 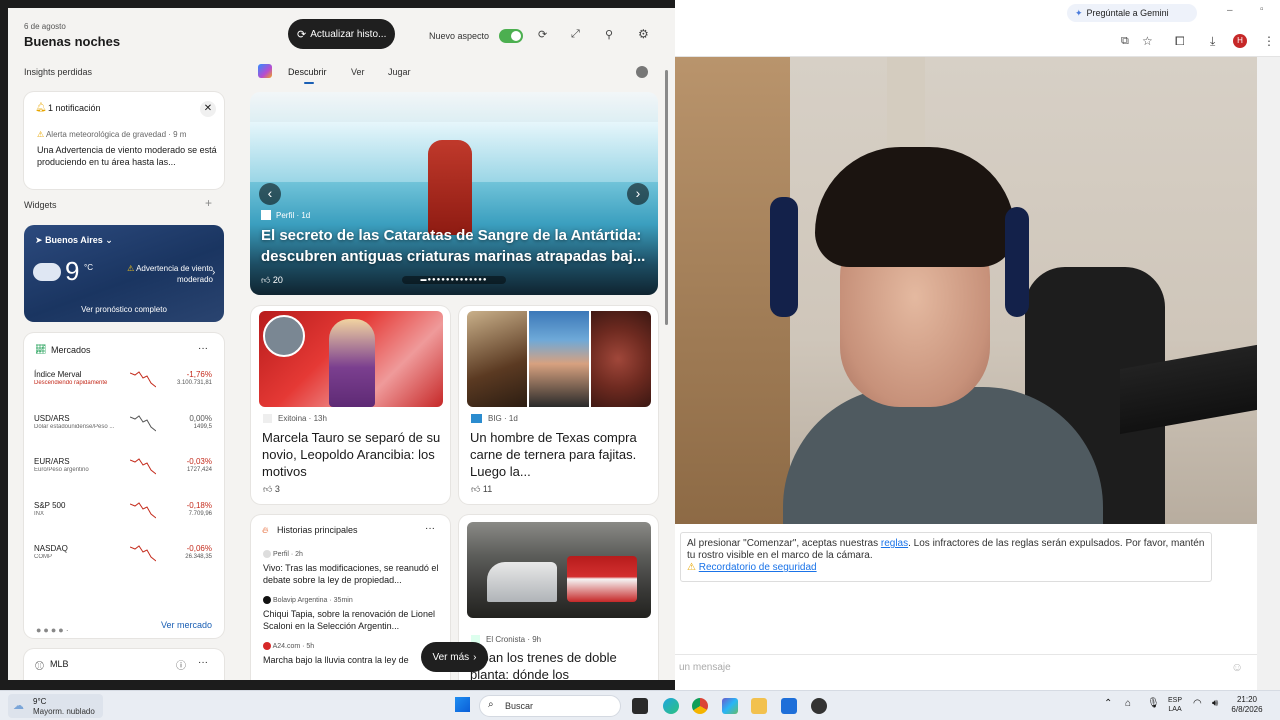 I want to click on market-row: EUR/ARS Euro/Peso argentino -0,03% 1727,424, so click(x=124, y=474).